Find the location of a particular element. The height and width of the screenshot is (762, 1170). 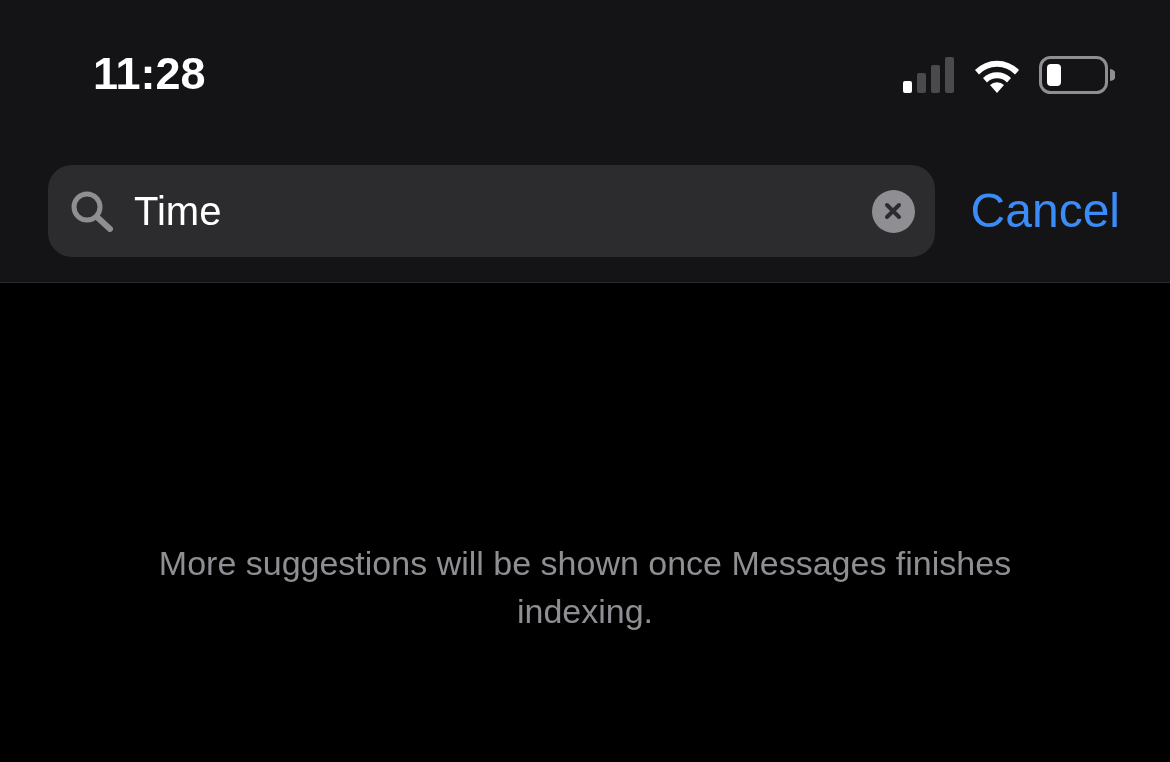

clear-button is located at coordinates (893, 211).